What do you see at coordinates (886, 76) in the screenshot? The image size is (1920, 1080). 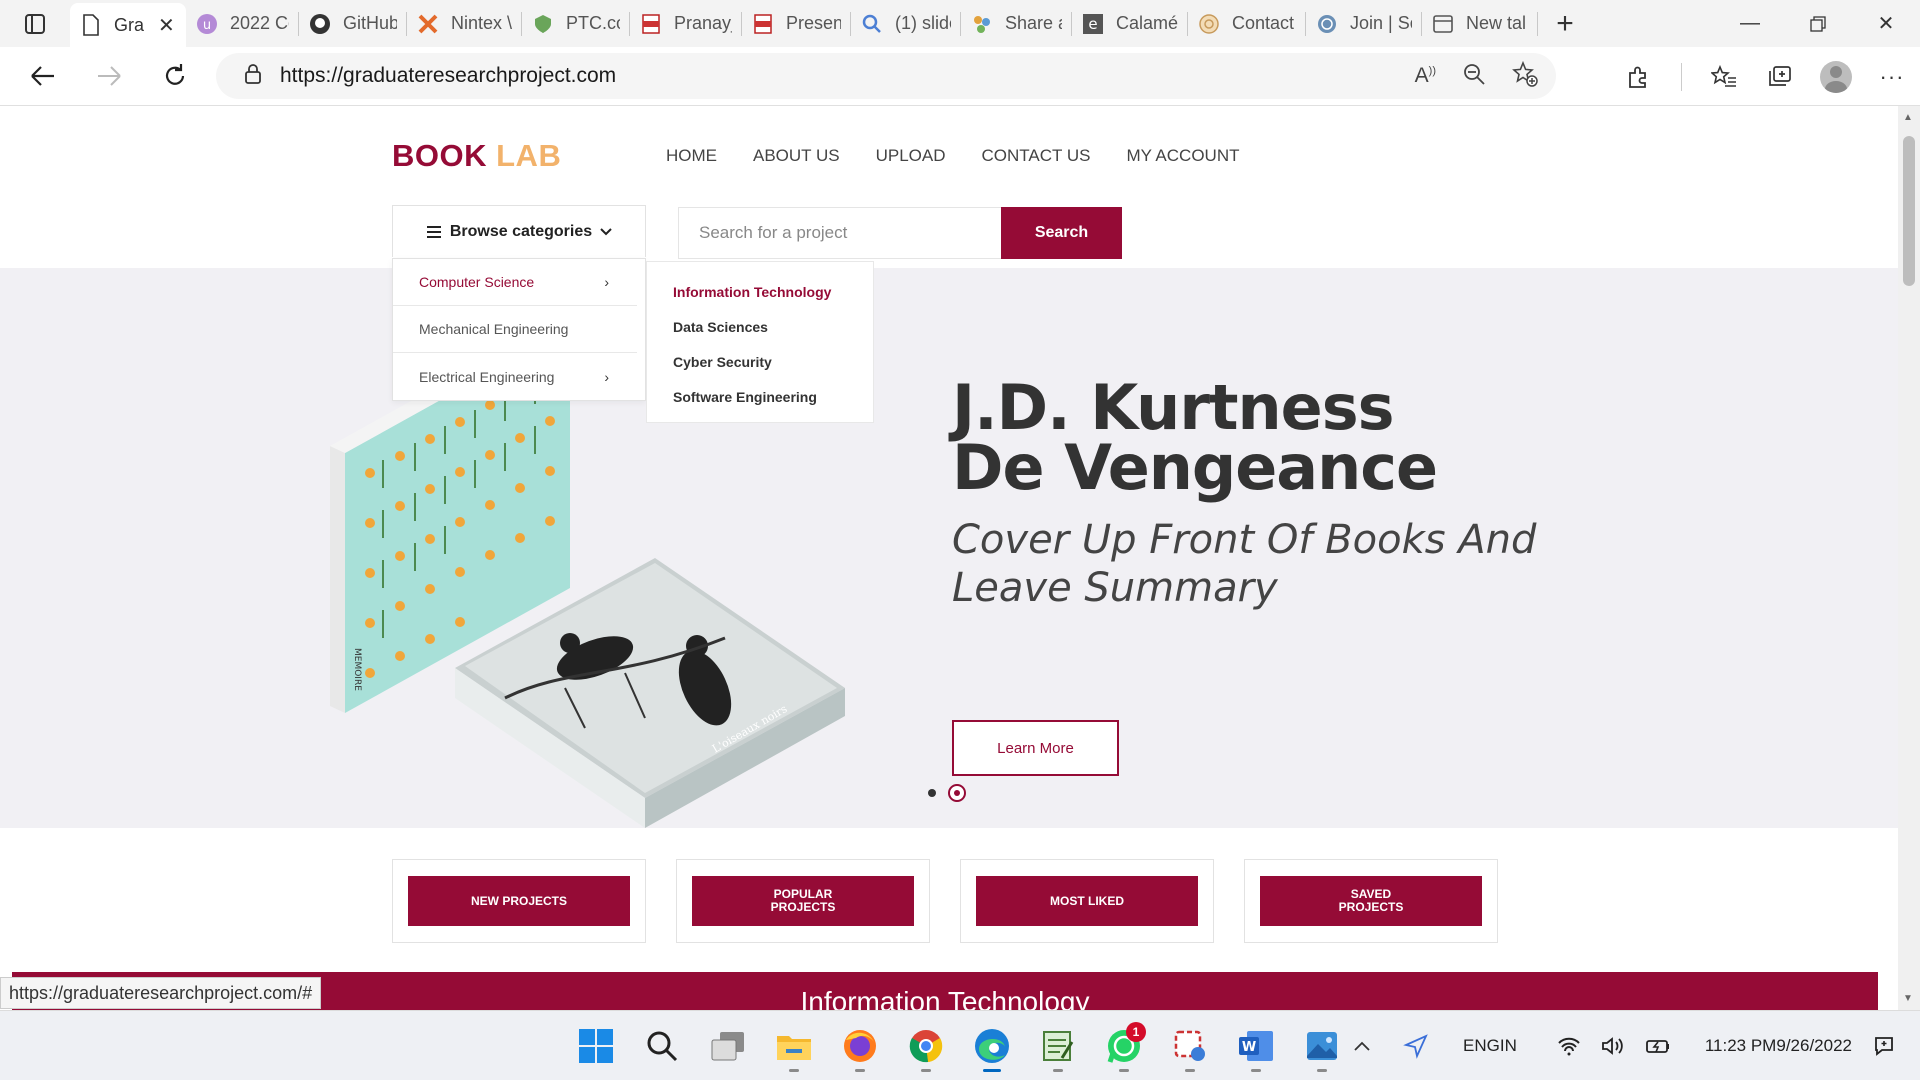 I see `address-bar: https://graduateresearchproject.com A))` at bounding box center [886, 76].